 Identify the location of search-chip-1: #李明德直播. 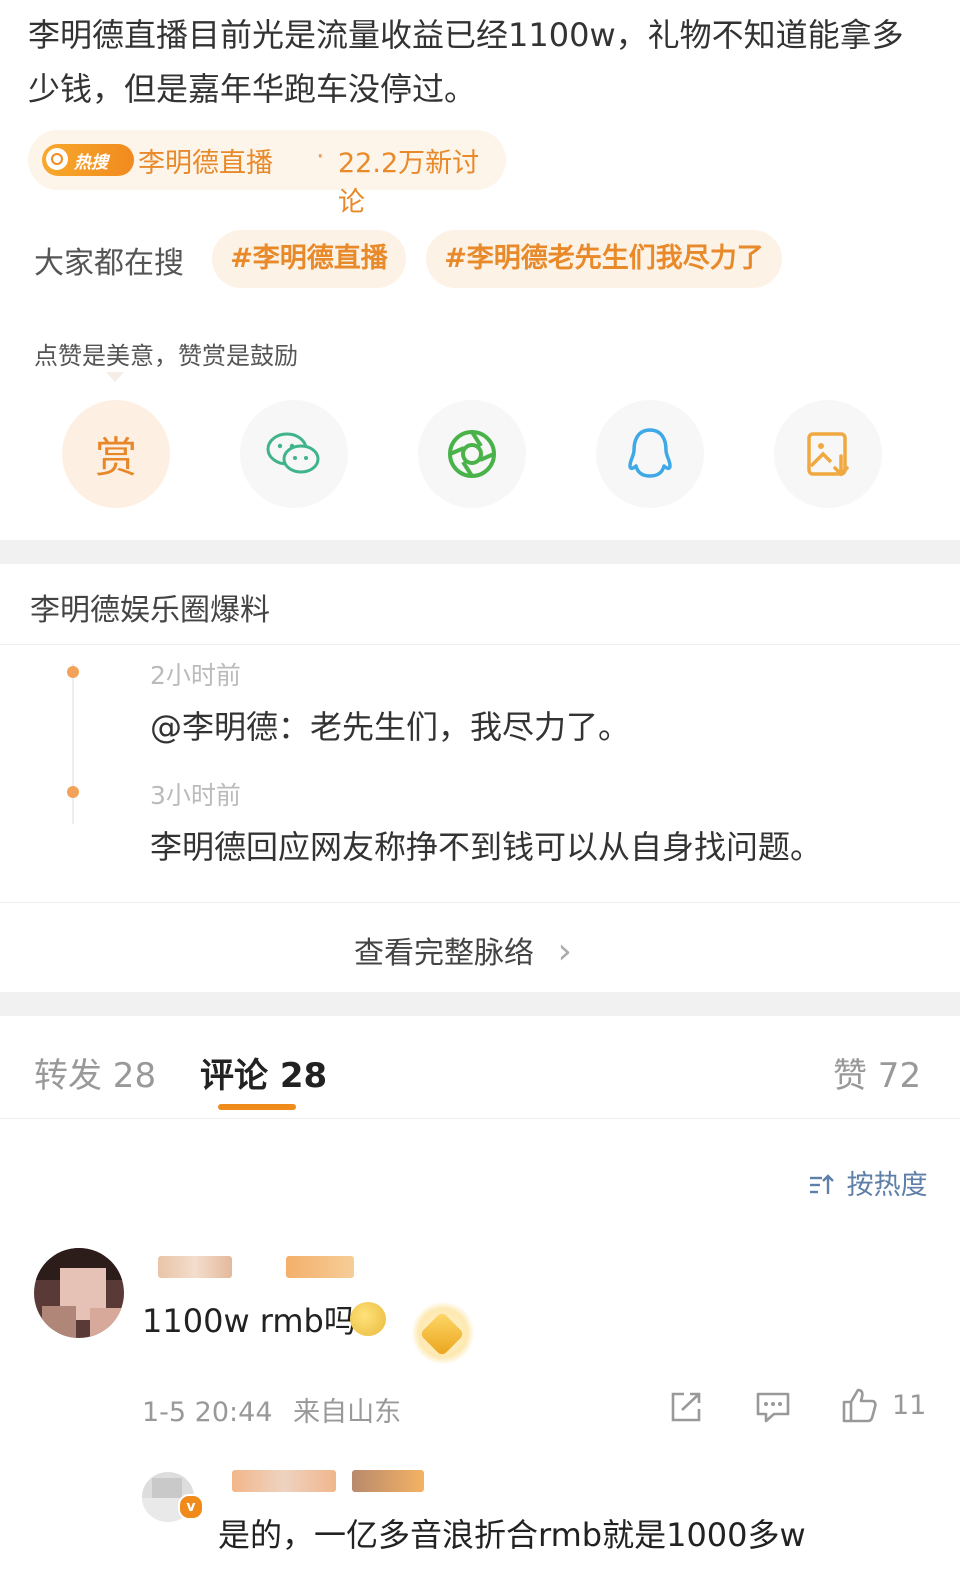
(309, 259).